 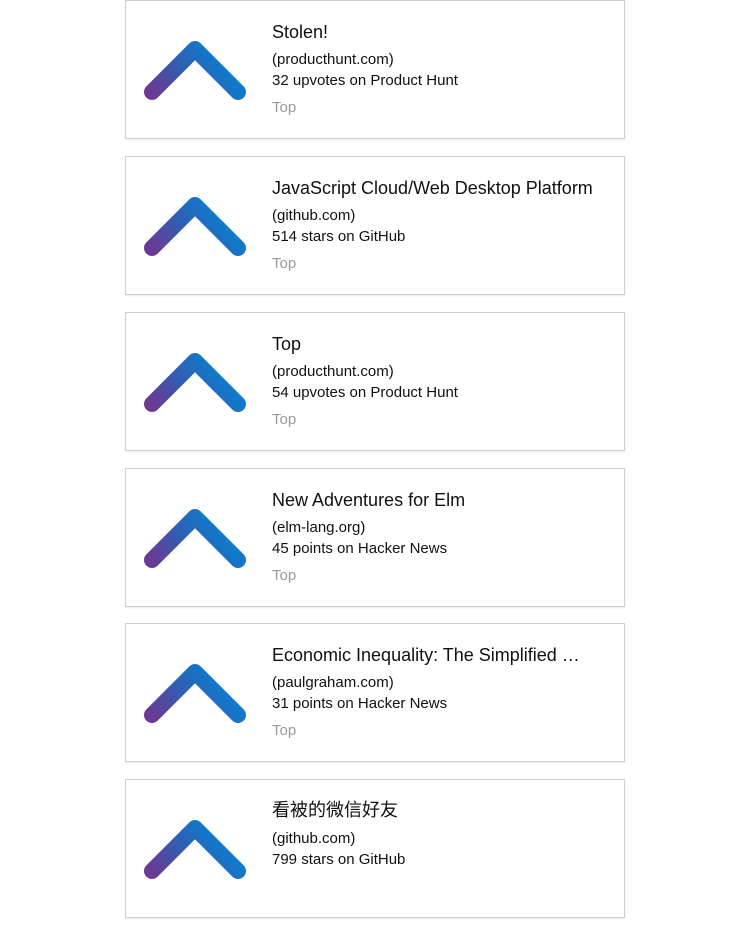 What do you see at coordinates (360, 548) in the screenshot?
I see `item-stats: 45 points on Hacker News` at bounding box center [360, 548].